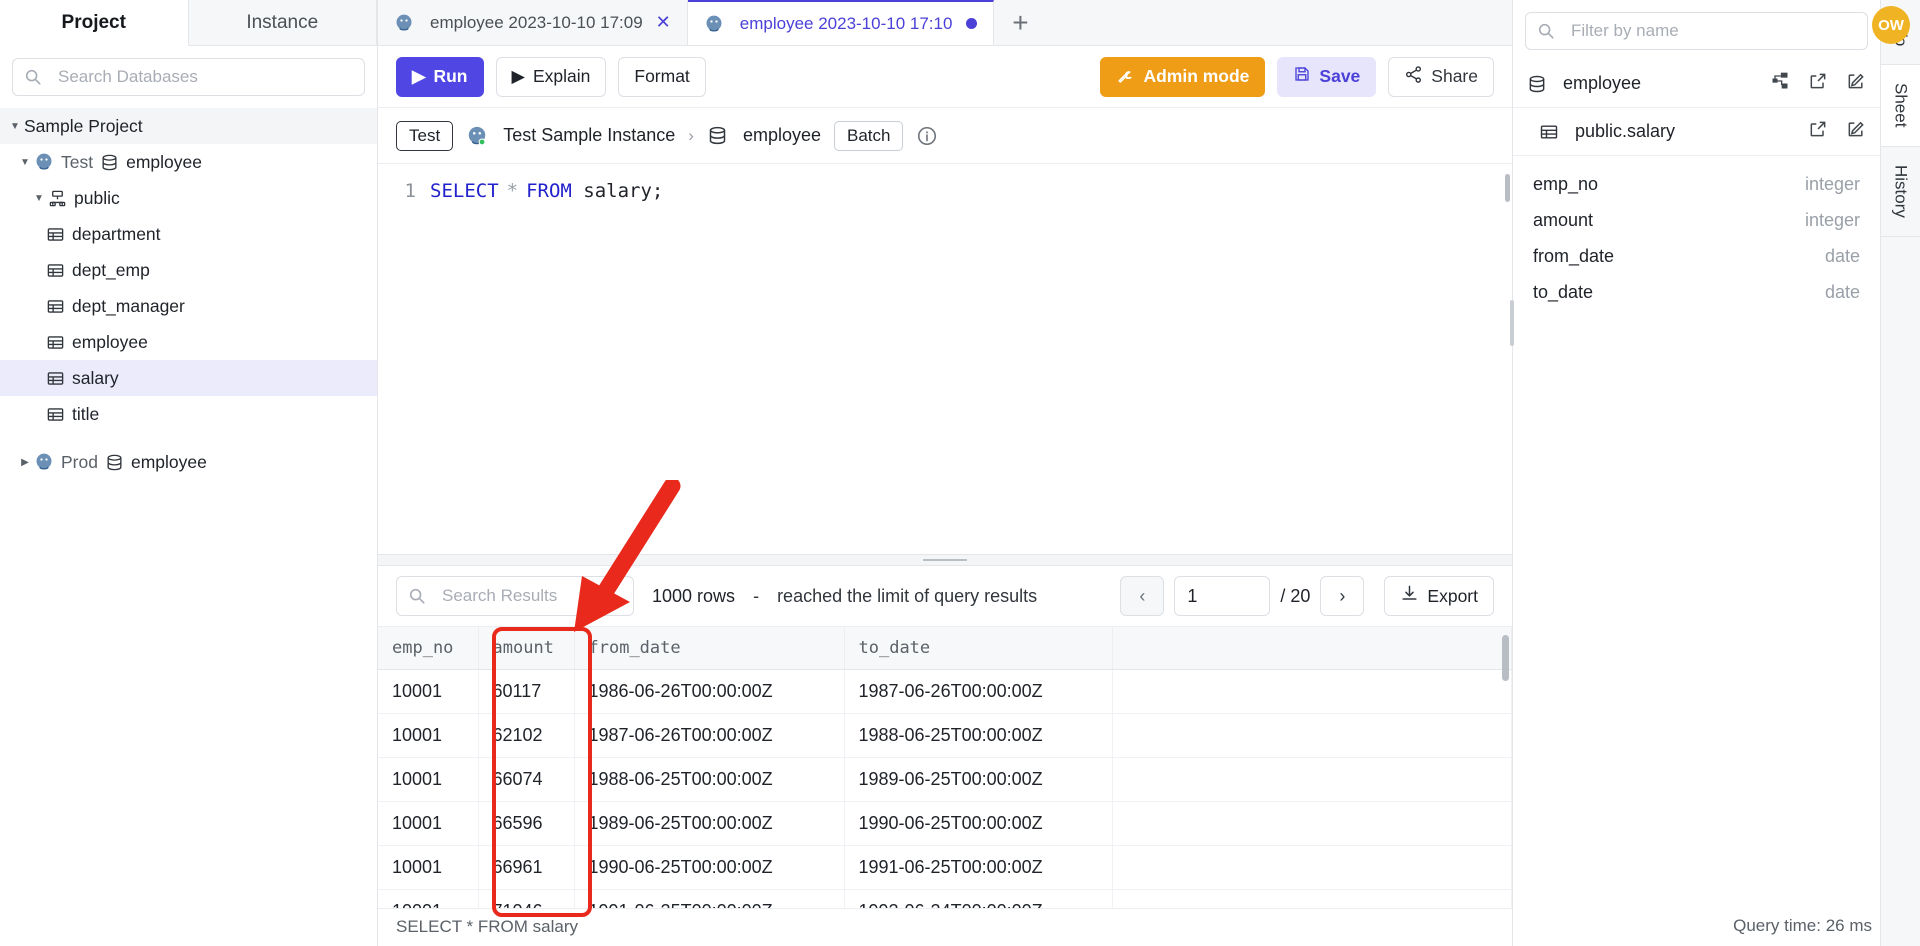  What do you see at coordinates (1439, 596) in the screenshot?
I see `export-button: Export` at bounding box center [1439, 596].